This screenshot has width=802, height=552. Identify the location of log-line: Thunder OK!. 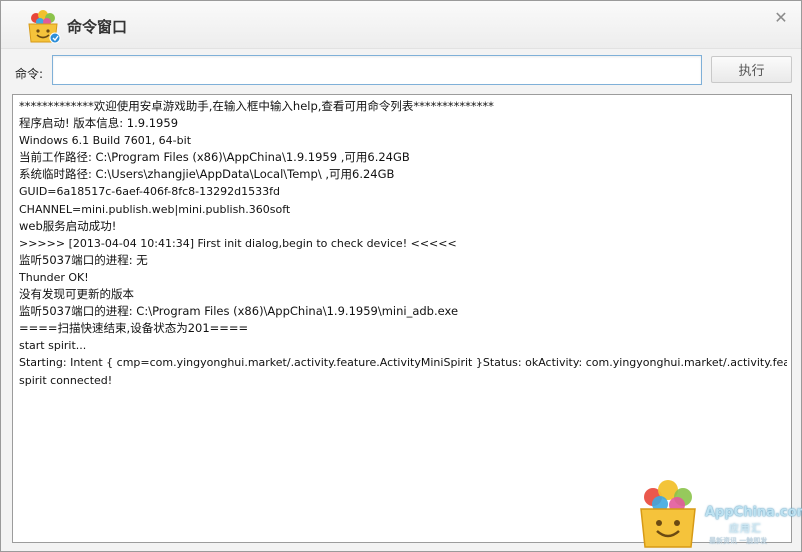
(54, 277).